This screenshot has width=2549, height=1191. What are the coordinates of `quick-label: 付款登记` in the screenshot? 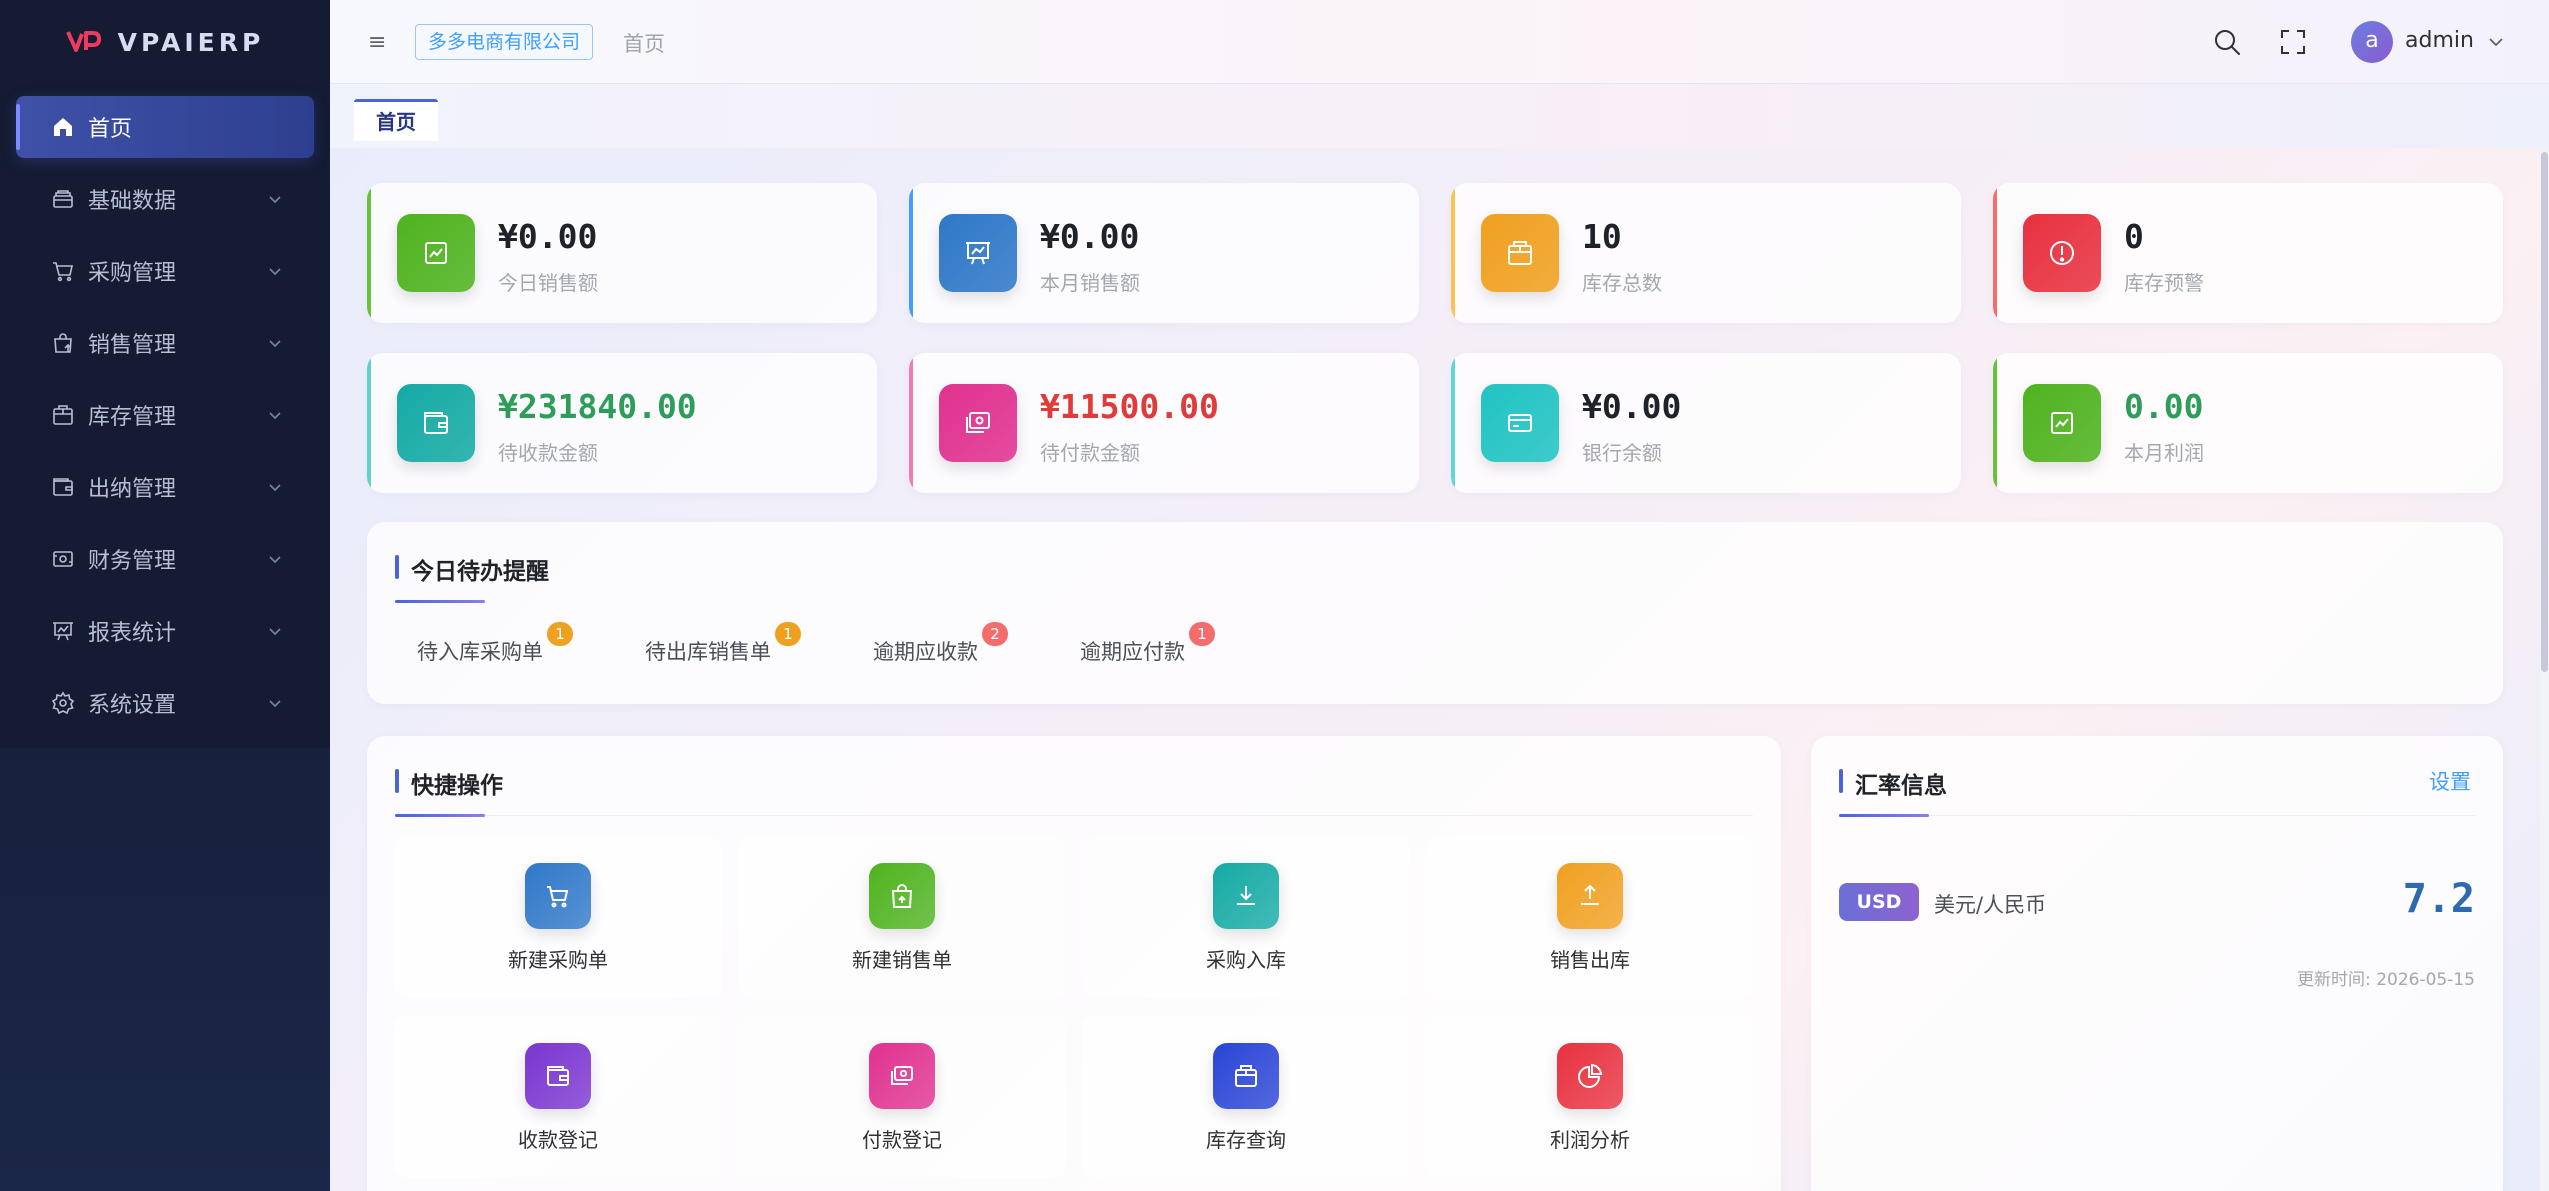 It's located at (902, 1140).